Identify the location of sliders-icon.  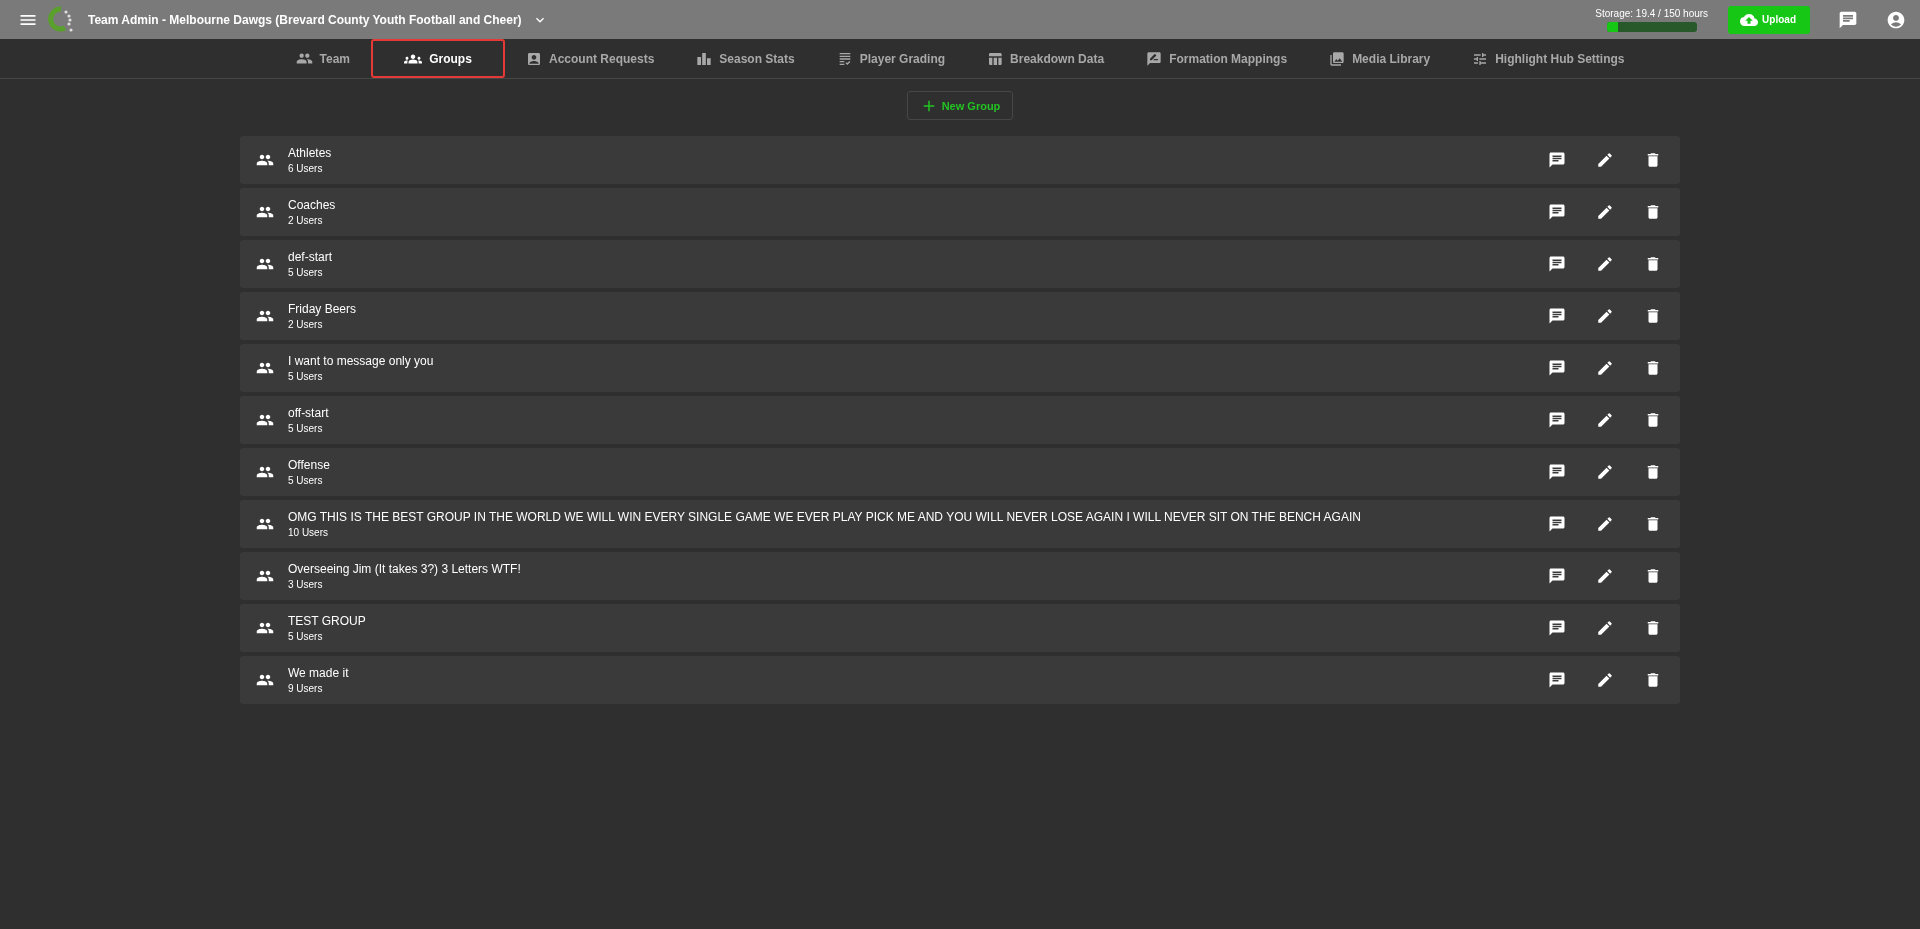
(1480, 58).